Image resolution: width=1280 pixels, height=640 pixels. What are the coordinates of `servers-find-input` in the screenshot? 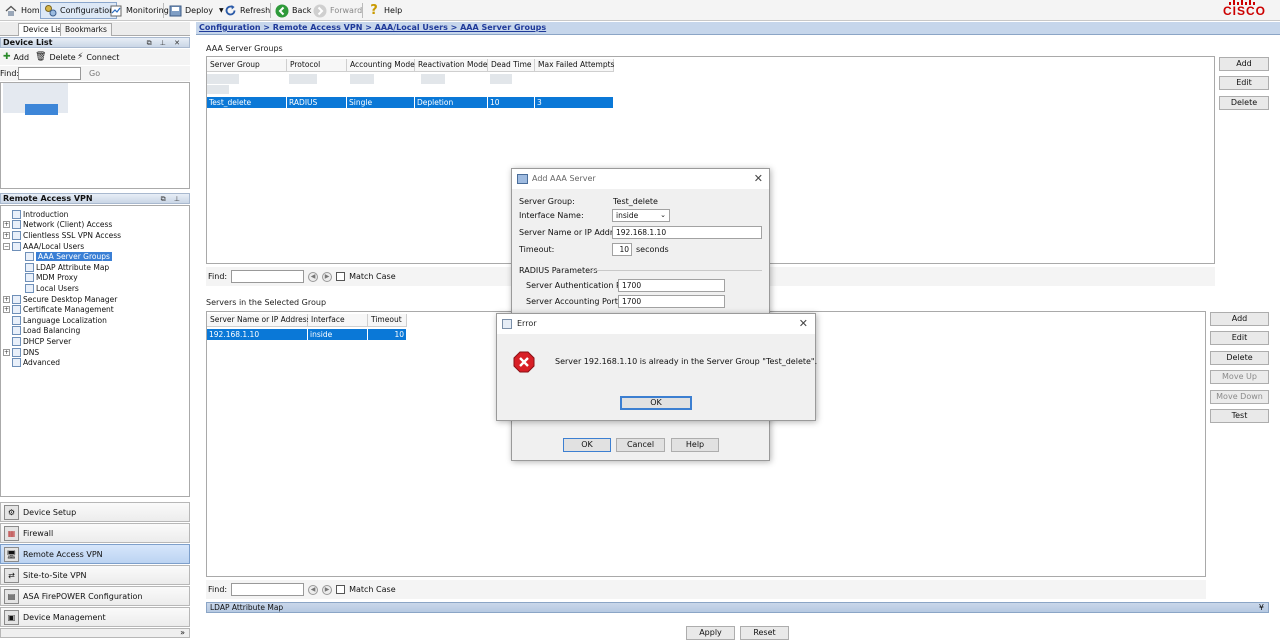 It's located at (268, 589).